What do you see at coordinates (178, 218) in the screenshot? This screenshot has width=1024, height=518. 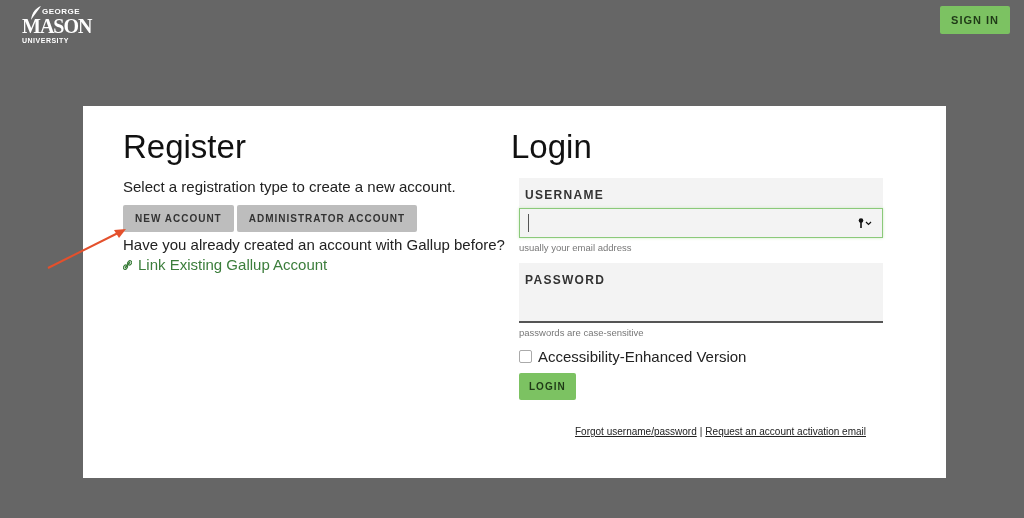 I see `account-type-button: NEW ACCOUNT` at bounding box center [178, 218].